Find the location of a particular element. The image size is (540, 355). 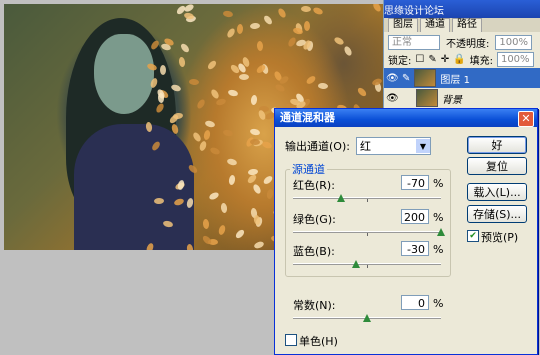

opacity-label: 不透明度: is located at coordinates (468, 44).